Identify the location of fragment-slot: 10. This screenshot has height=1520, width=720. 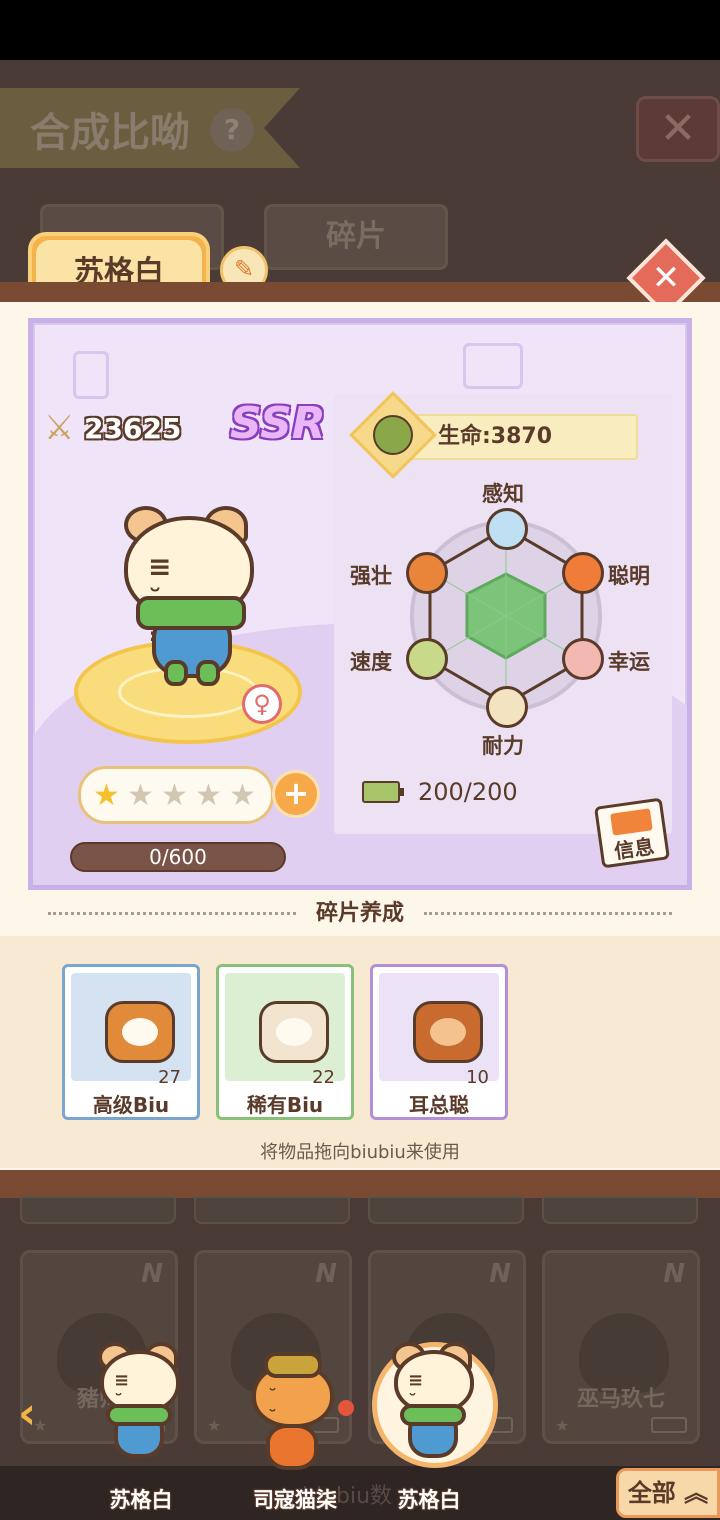
(439, 1030).